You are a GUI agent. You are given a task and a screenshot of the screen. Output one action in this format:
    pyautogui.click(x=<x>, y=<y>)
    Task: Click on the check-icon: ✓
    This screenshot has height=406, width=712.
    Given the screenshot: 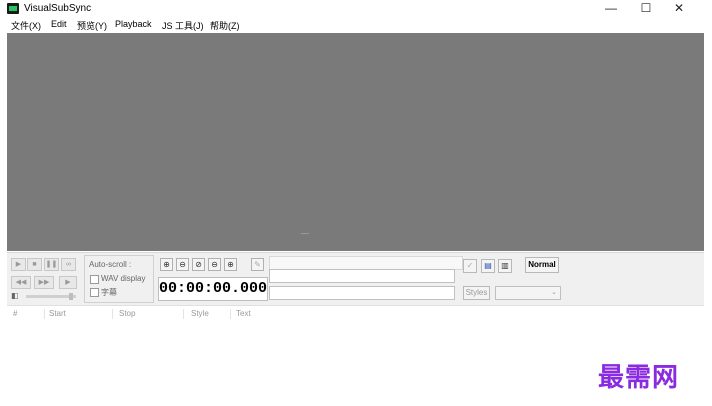 What is the action you would take?
    pyautogui.click(x=470, y=266)
    